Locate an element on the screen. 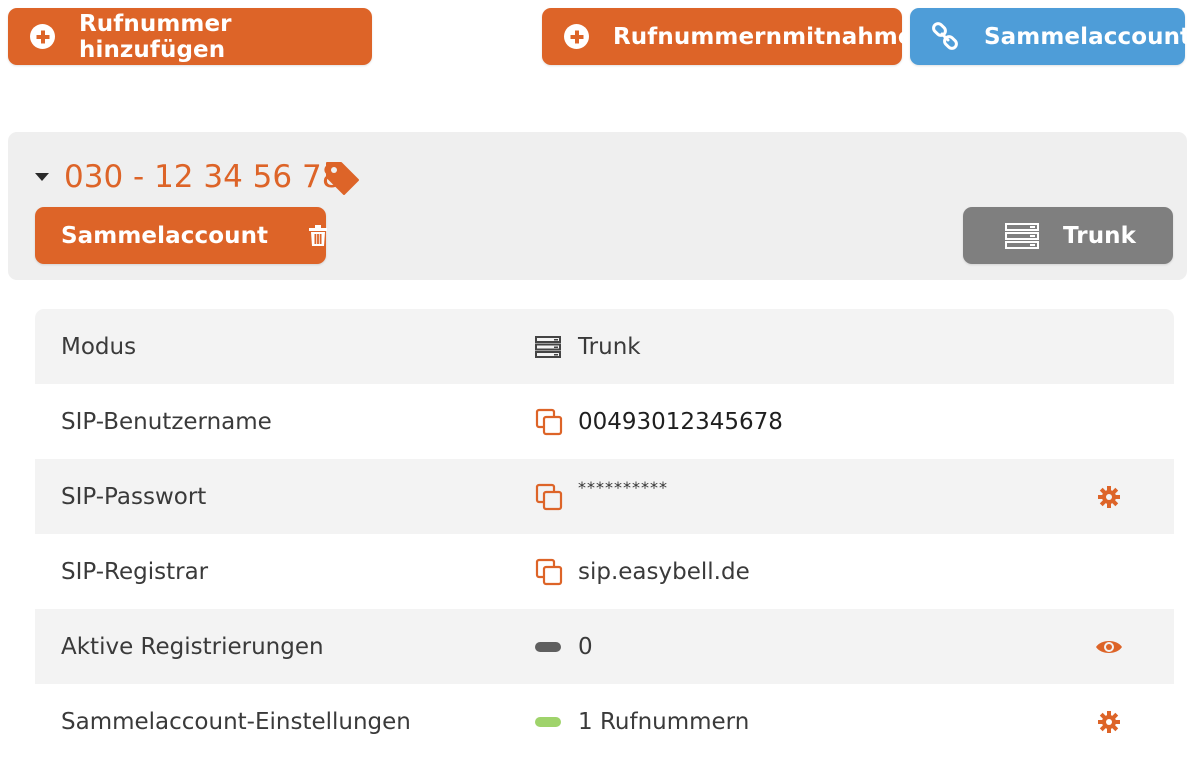 The width and height of the screenshot is (1187, 758). collapse-caret-icon is located at coordinates (42, 177).